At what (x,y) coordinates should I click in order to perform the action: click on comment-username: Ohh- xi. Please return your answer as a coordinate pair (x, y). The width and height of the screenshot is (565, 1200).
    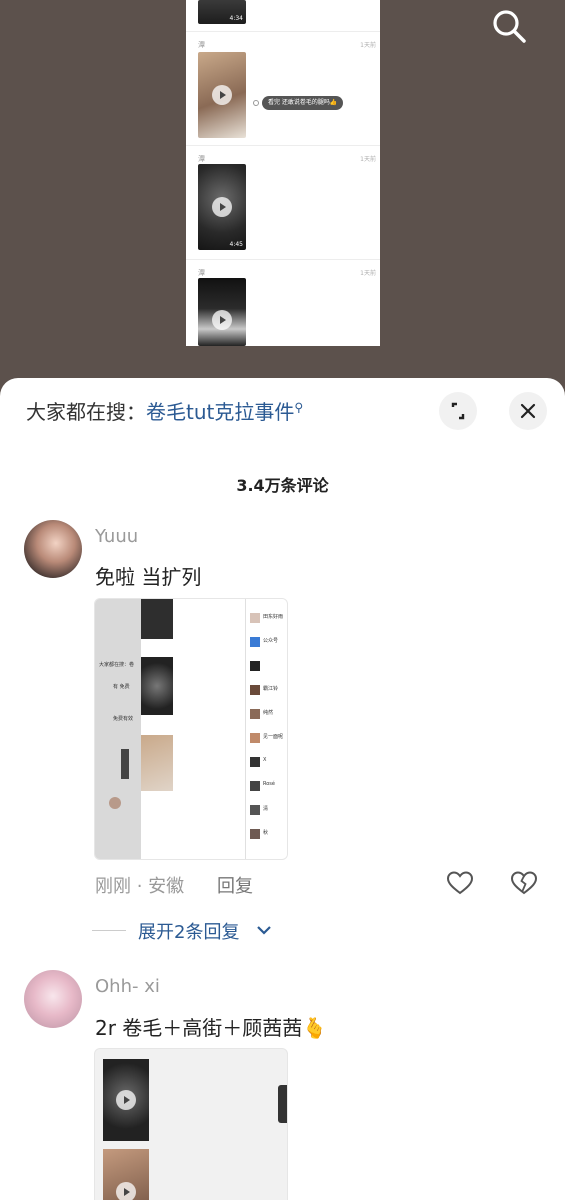
    Looking at the image, I should click on (127, 986).